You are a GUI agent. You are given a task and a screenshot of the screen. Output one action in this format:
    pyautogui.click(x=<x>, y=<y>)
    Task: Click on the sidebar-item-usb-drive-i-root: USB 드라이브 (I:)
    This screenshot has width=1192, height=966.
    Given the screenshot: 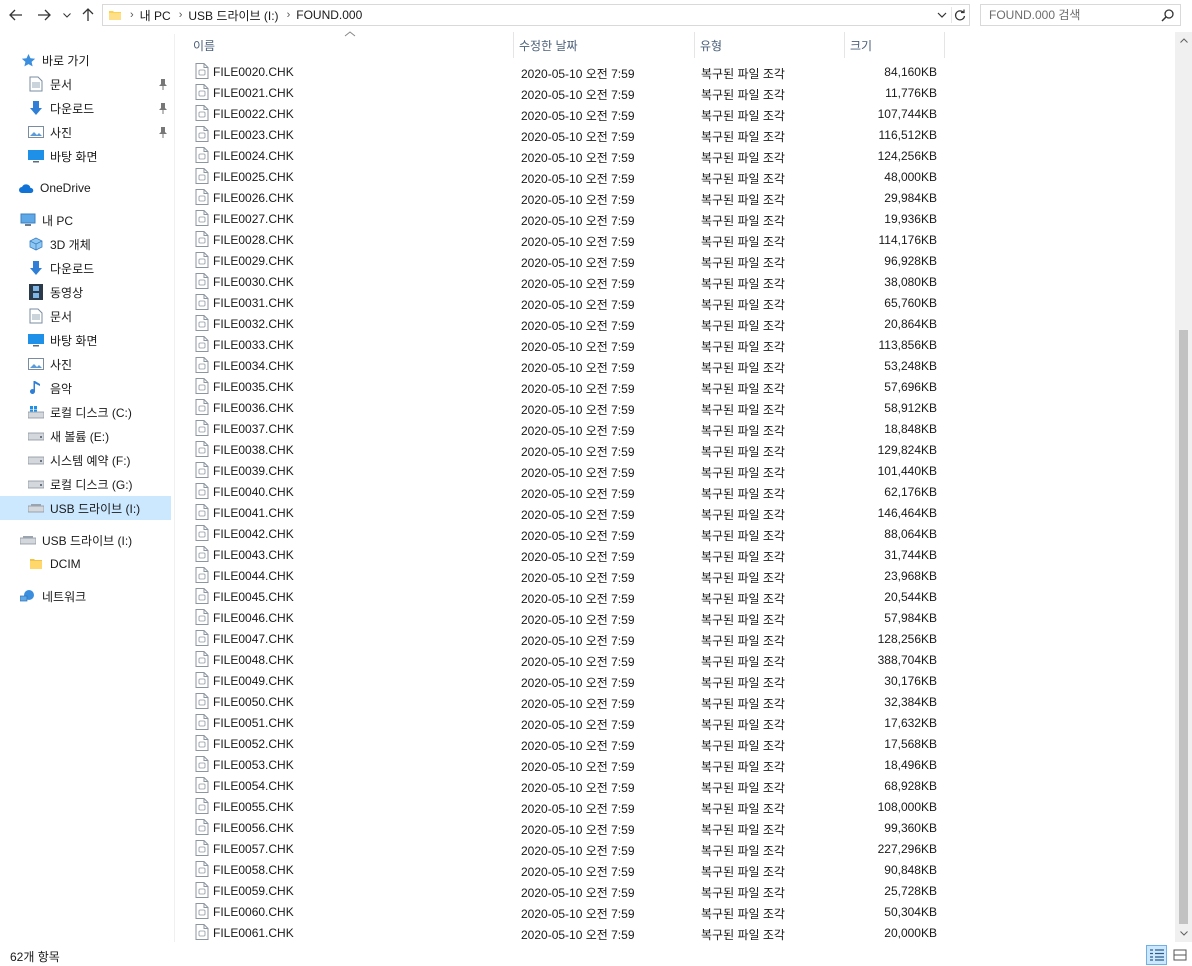 What is the action you would take?
    pyautogui.click(x=76, y=540)
    